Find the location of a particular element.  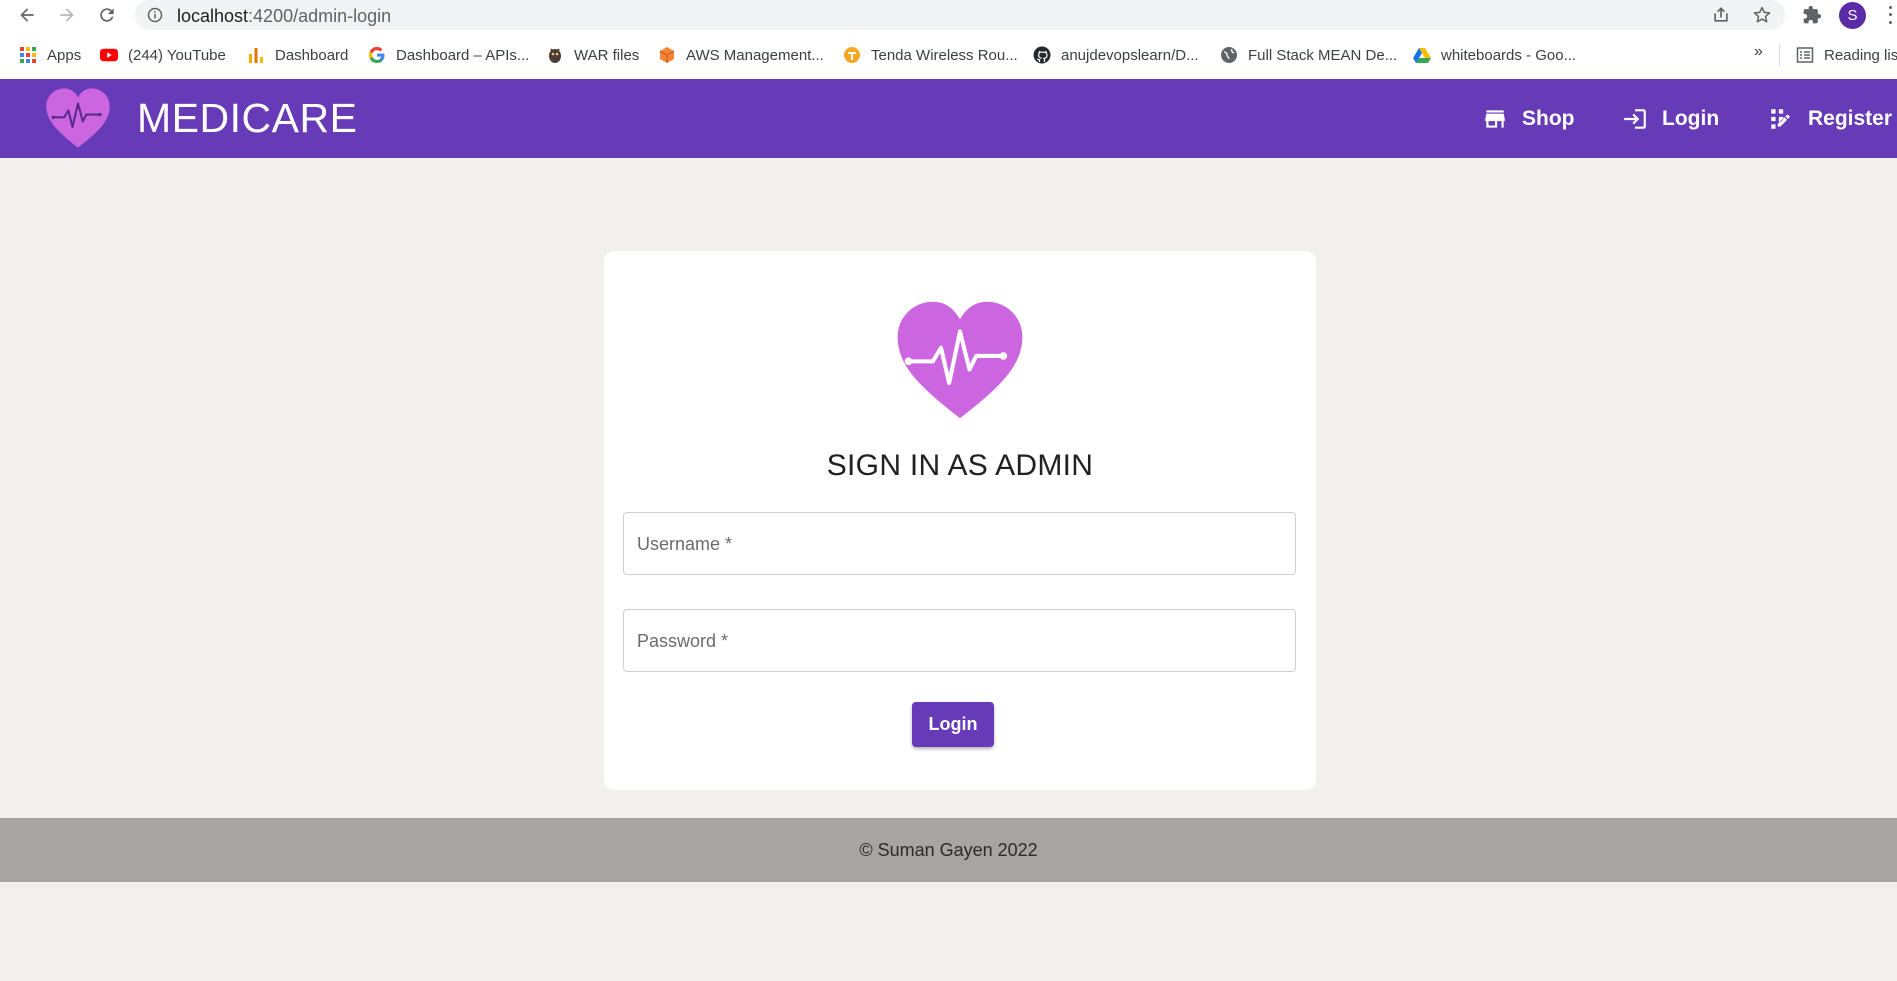

back-button is located at coordinates (27, 15).